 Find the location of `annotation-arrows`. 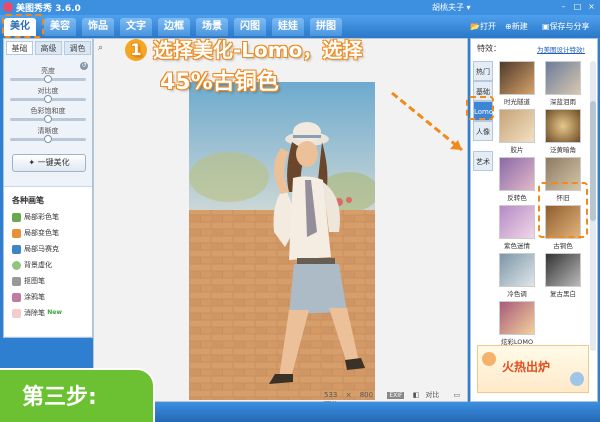

annotation-arrows is located at coordinates (427, 121).